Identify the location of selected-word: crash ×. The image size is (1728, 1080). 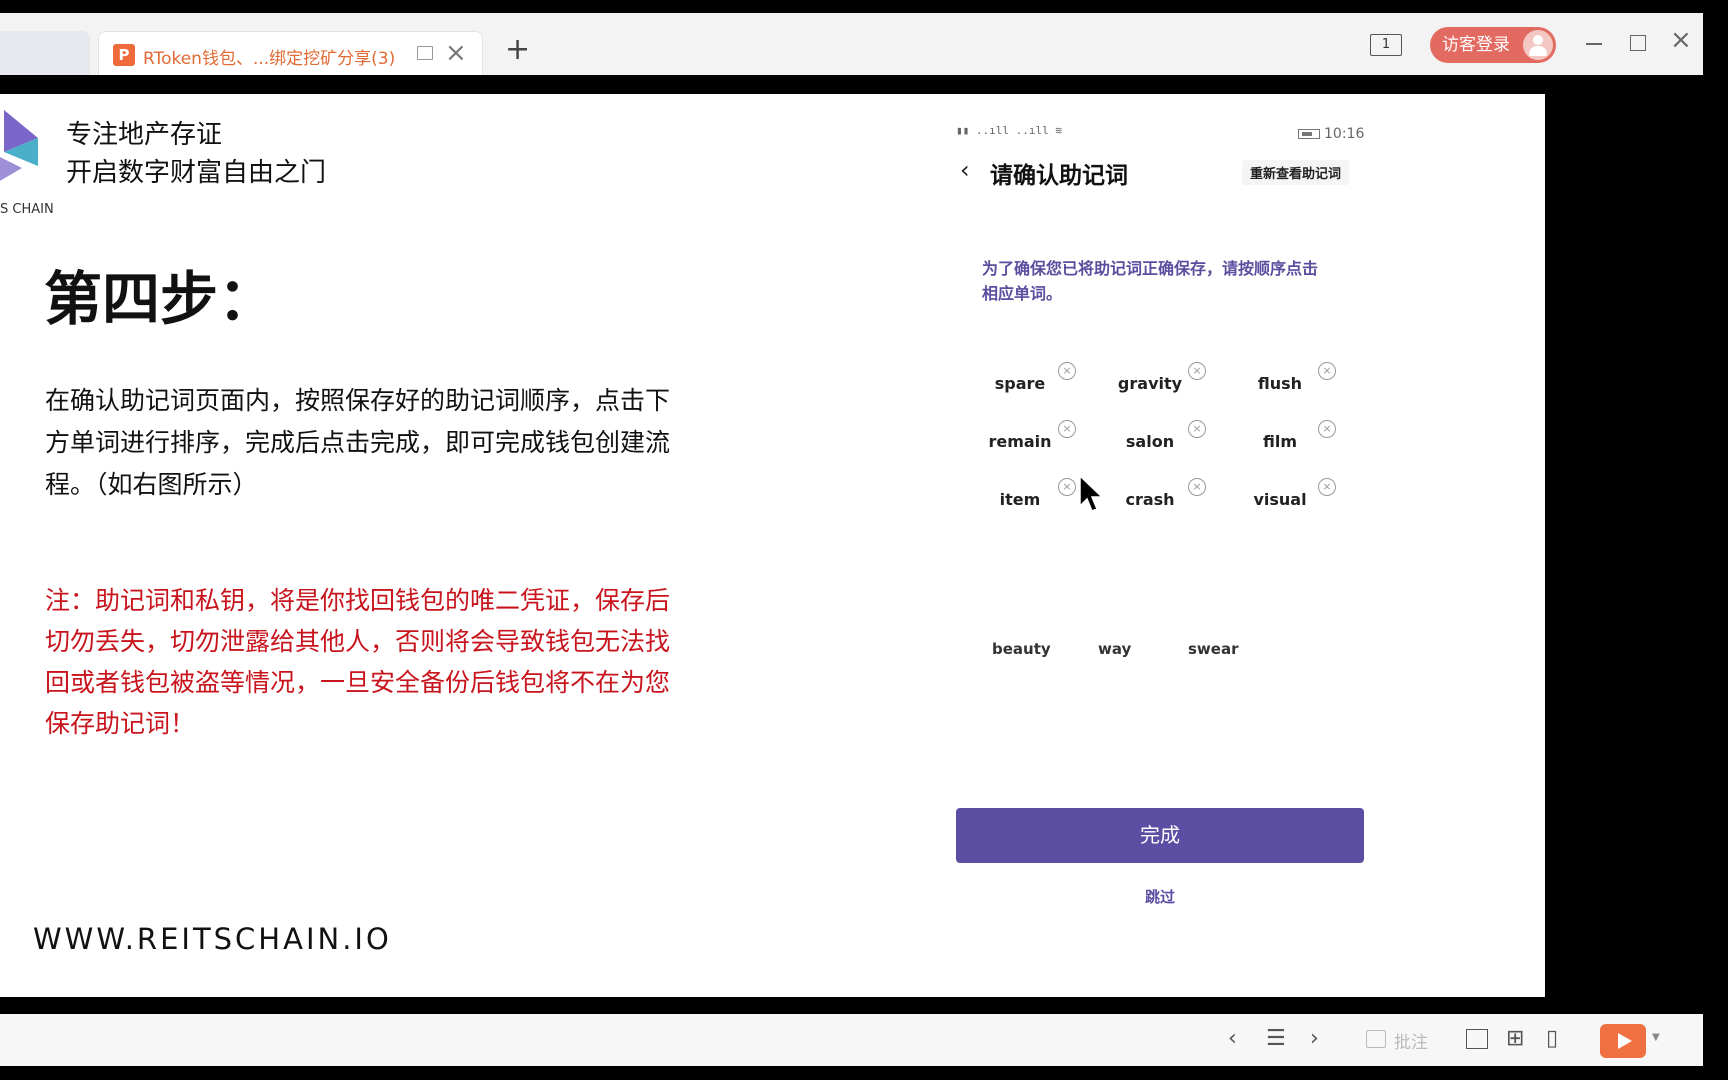
(1160, 494).